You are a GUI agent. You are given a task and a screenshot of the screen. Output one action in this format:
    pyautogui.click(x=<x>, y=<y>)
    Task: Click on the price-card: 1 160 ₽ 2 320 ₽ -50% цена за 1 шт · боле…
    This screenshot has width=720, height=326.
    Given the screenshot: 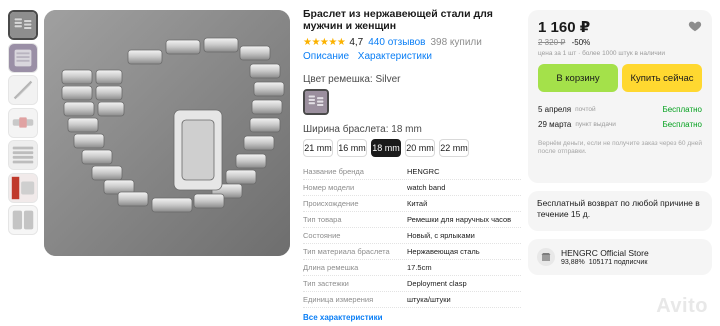 What is the action you would take?
    pyautogui.click(x=620, y=96)
    